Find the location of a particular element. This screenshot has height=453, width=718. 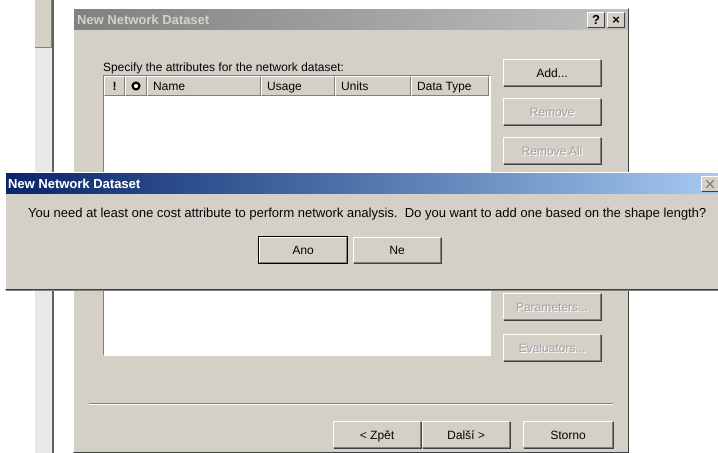

column-header: Usage is located at coordinates (298, 86).